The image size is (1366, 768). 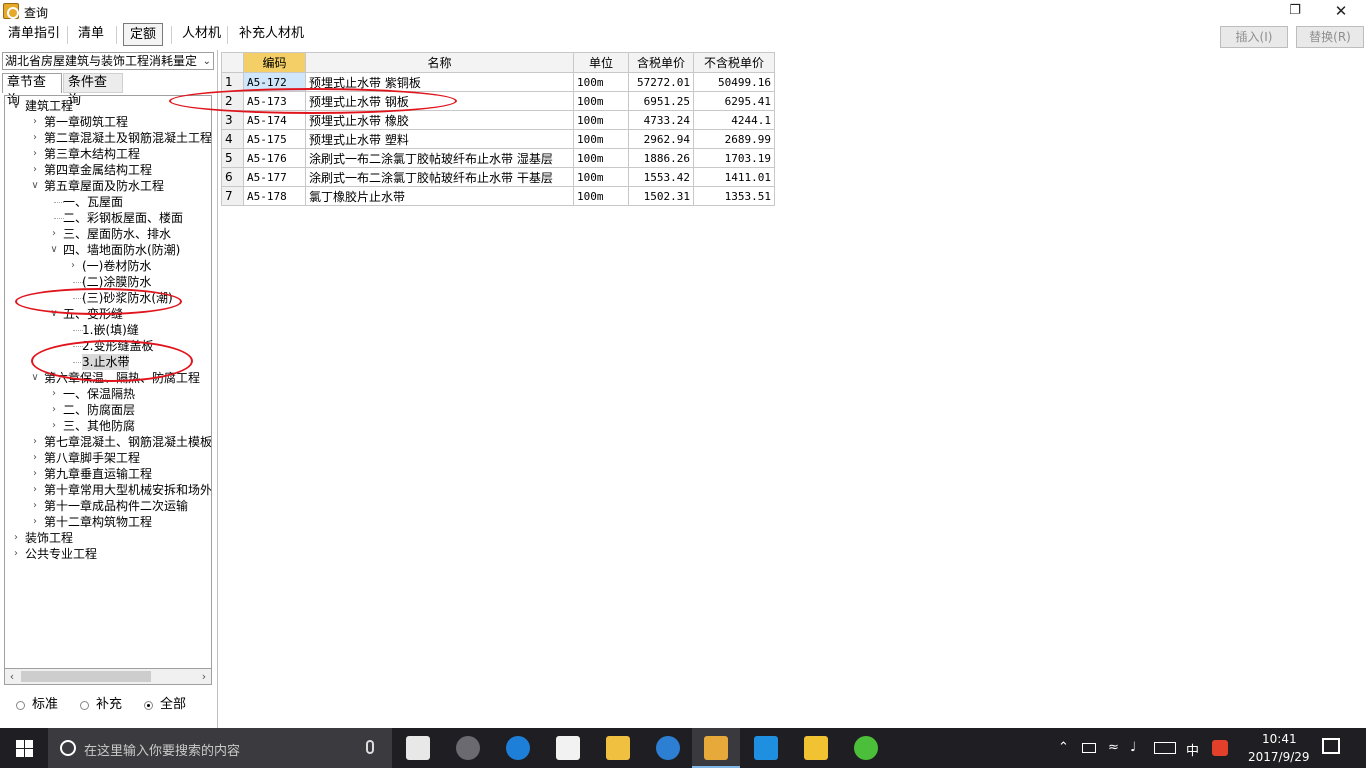 What do you see at coordinates (49, 538) in the screenshot?
I see `tree-node: 装饰工程` at bounding box center [49, 538].